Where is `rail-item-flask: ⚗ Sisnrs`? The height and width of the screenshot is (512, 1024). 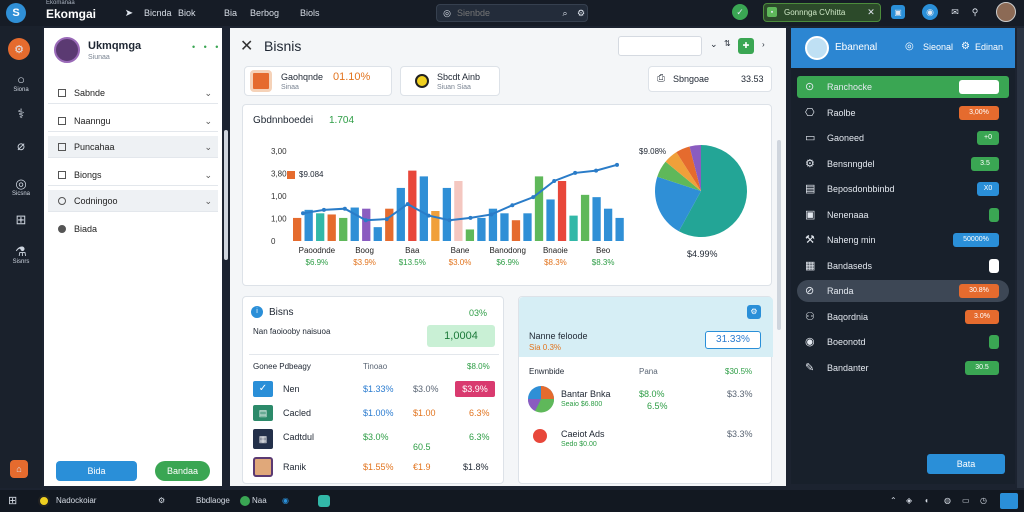 rail-item-flask: ⚗ Sisnrs is located at coordinates (21, 254).